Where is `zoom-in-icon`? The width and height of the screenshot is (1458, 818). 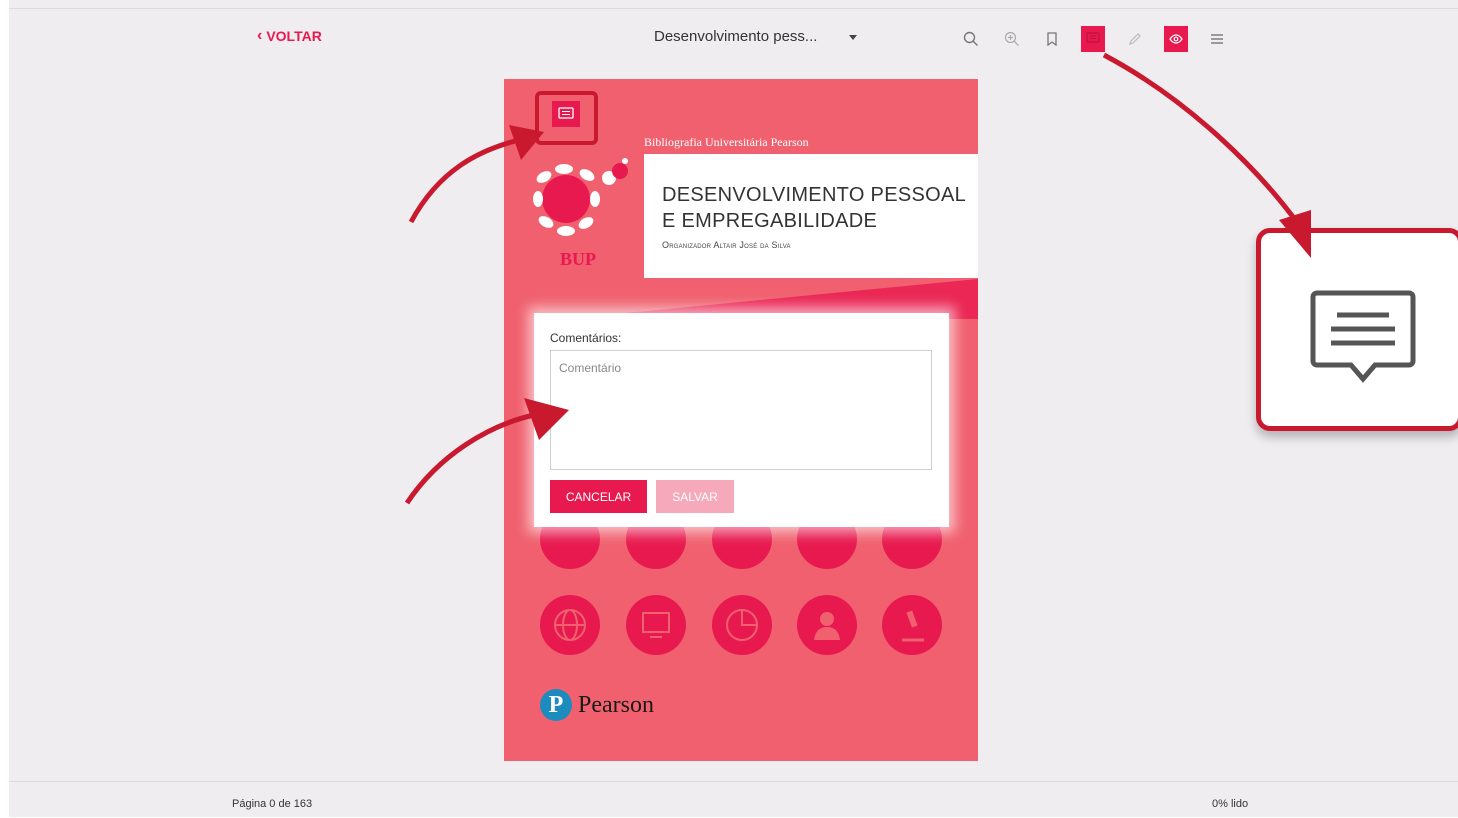 zoom-in-icon is located at coordinates (1012, 39).